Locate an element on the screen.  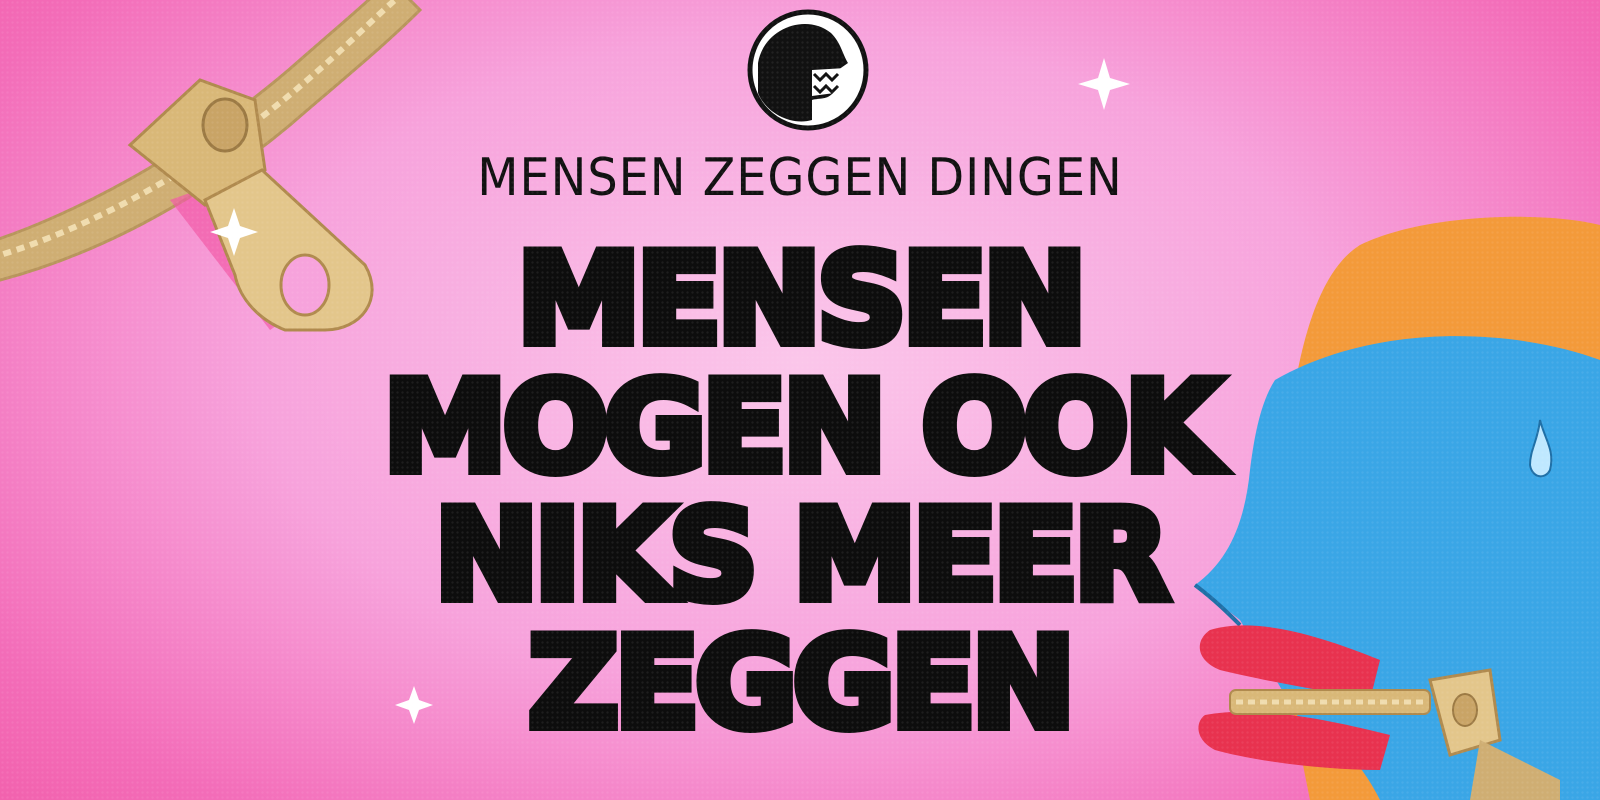
headline-line: MOGEN OOK is located at coordinates (801, 428).